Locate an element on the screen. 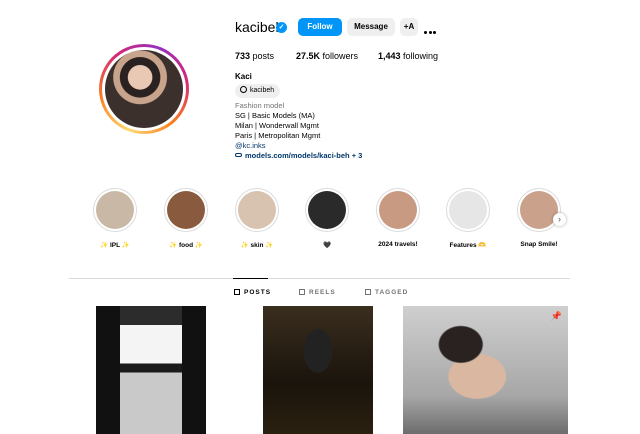  grid-icon is located at coordinates (237, 292).